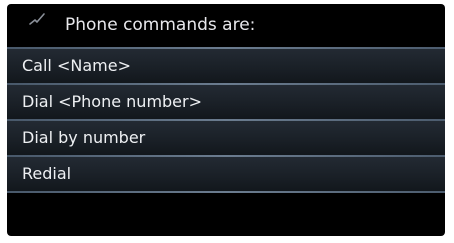  Describe the element at coordinates (37, 19) in the screenshot. I see `voice-command-icon` at that location.